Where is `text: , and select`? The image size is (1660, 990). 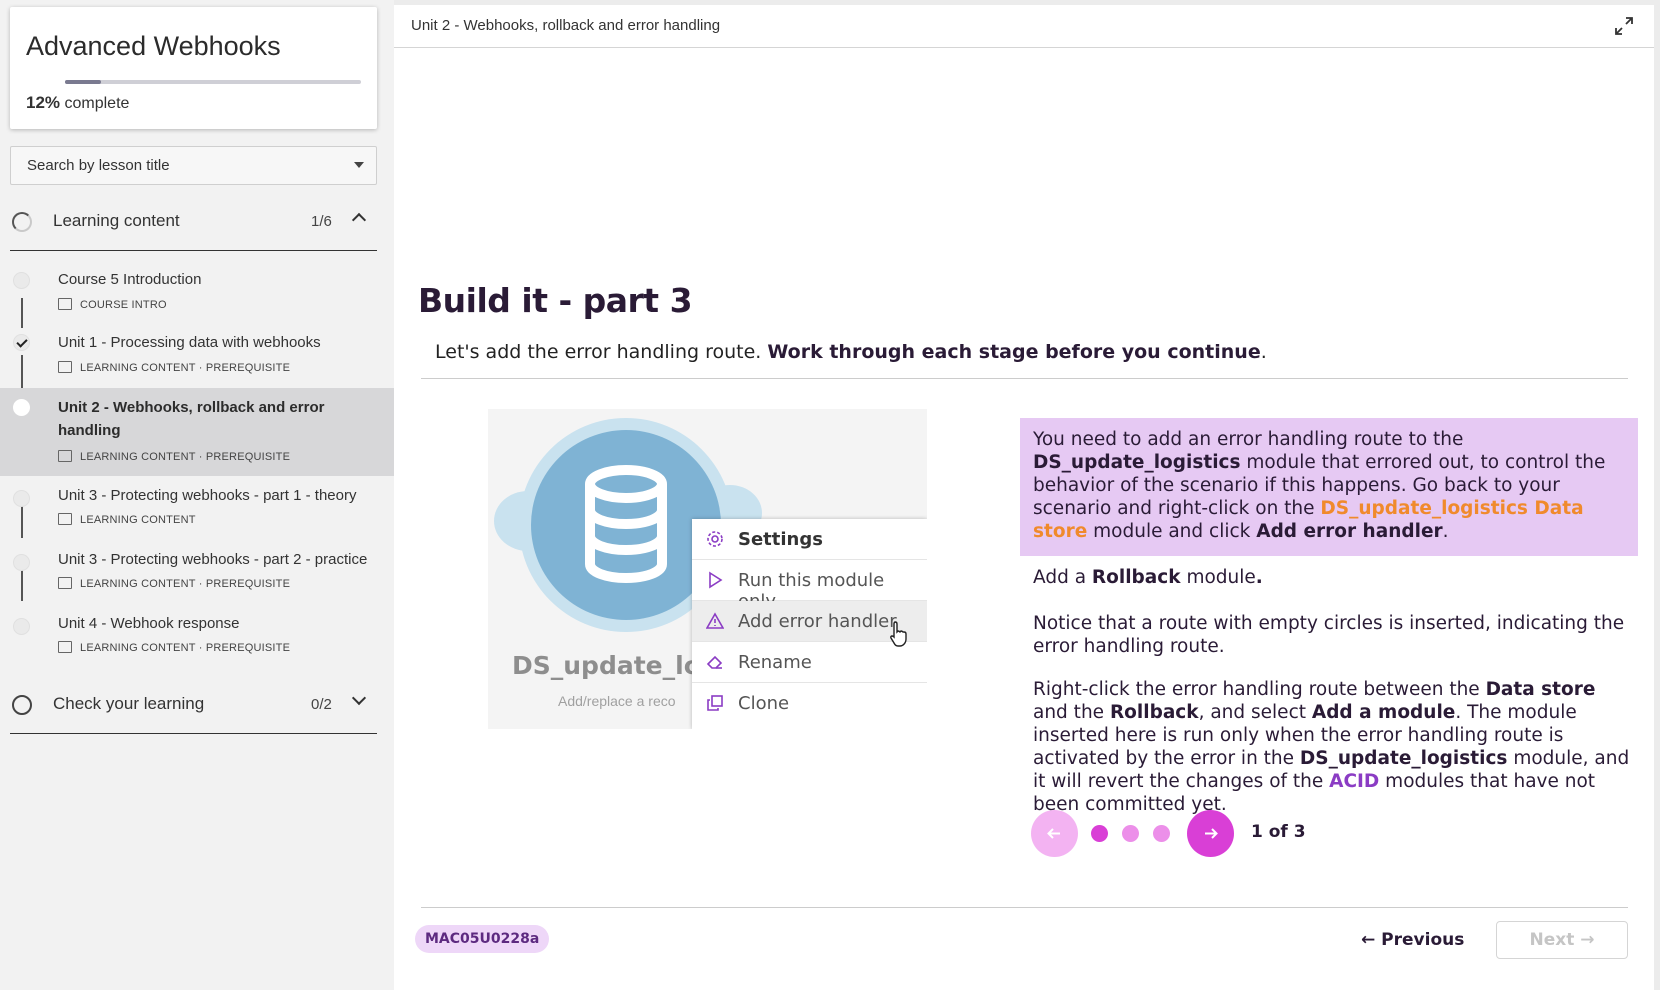 text: , and select is located at coordinates (1255, 712).